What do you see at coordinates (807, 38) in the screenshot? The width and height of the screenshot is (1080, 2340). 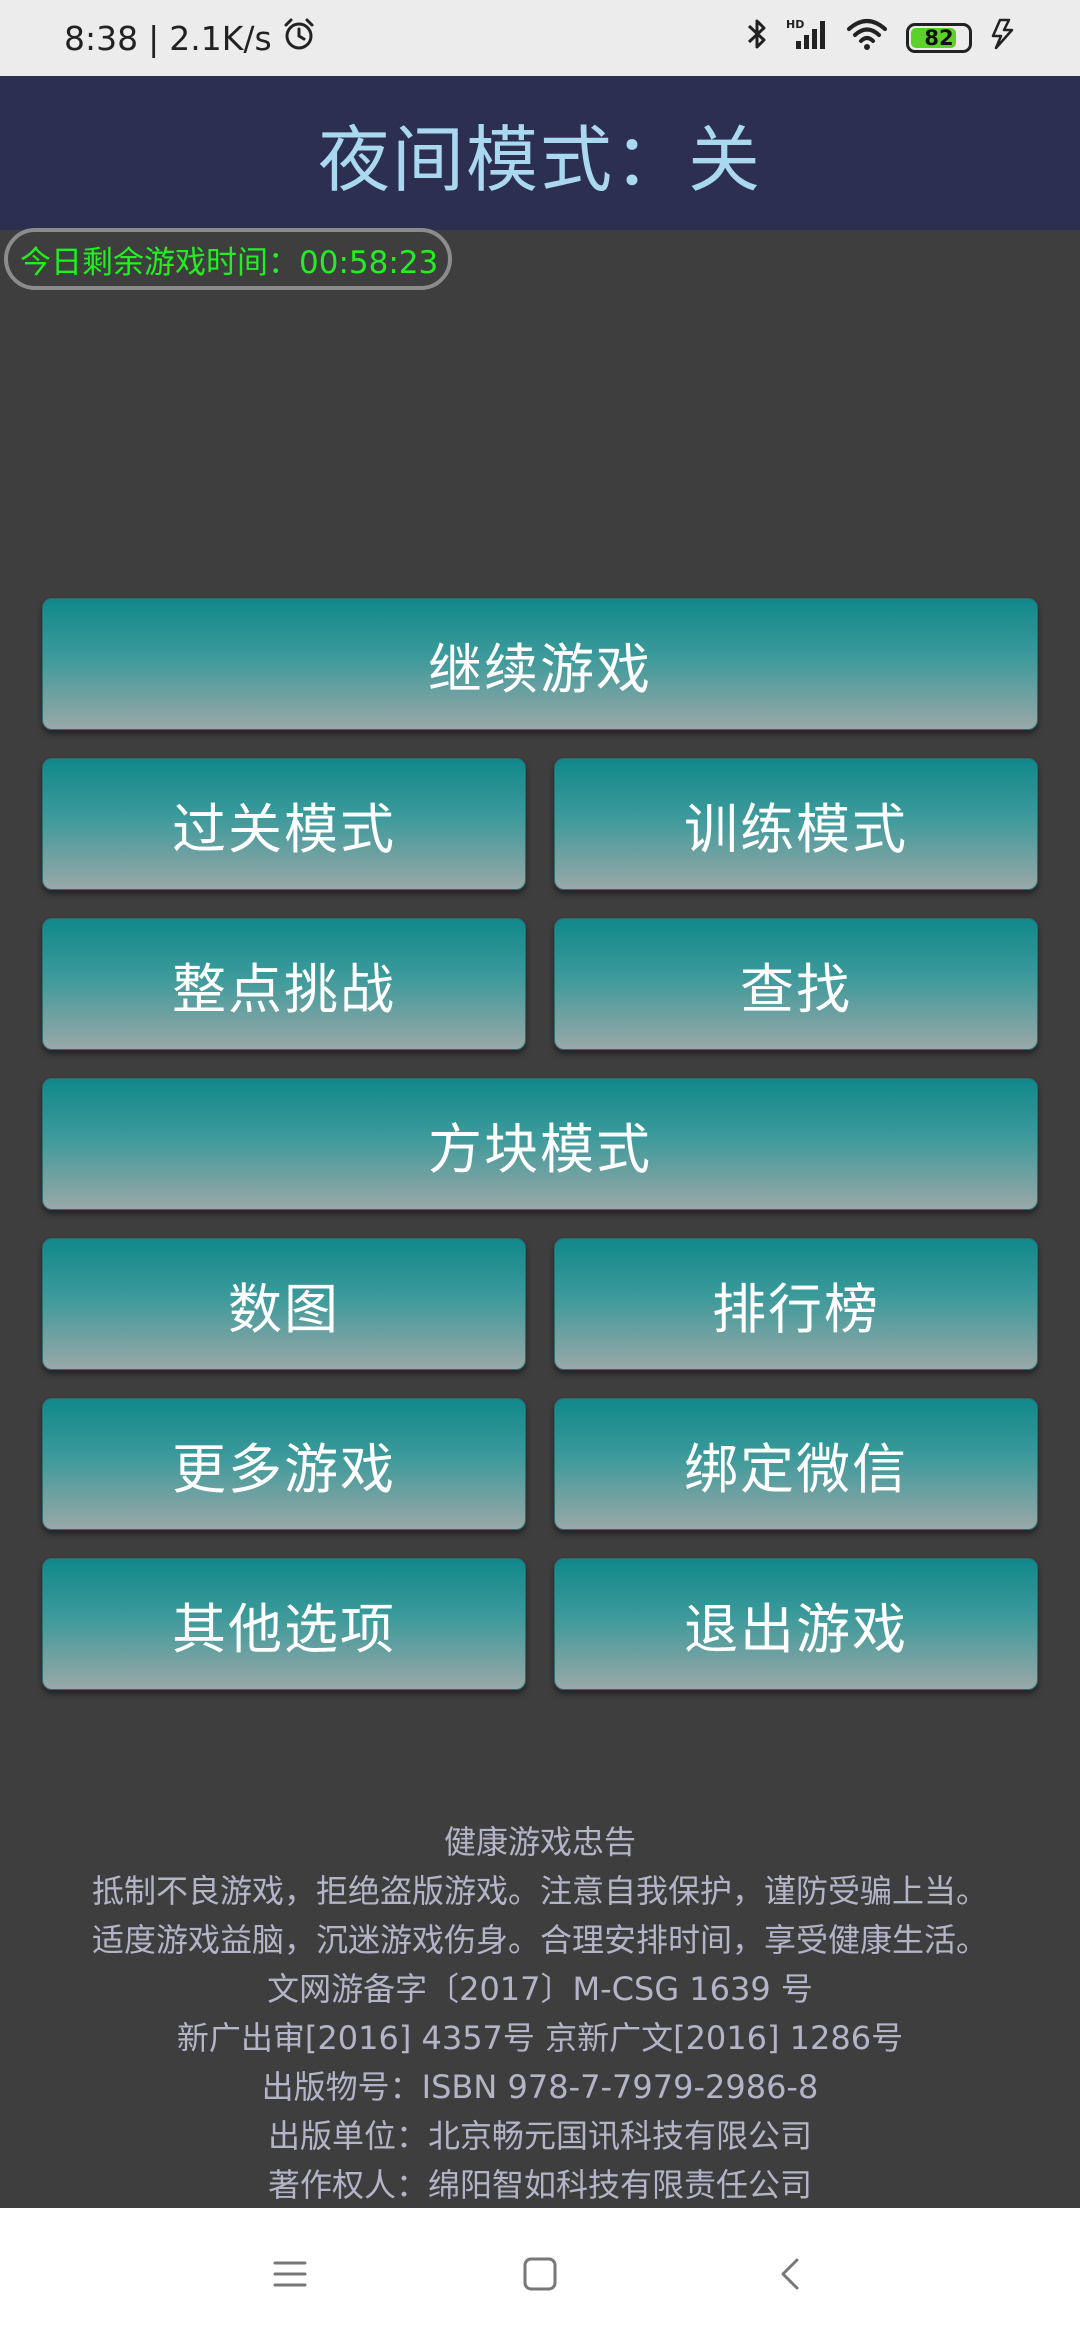 I see `hd-signal-icon: HD` at bounding box center [807, 38].